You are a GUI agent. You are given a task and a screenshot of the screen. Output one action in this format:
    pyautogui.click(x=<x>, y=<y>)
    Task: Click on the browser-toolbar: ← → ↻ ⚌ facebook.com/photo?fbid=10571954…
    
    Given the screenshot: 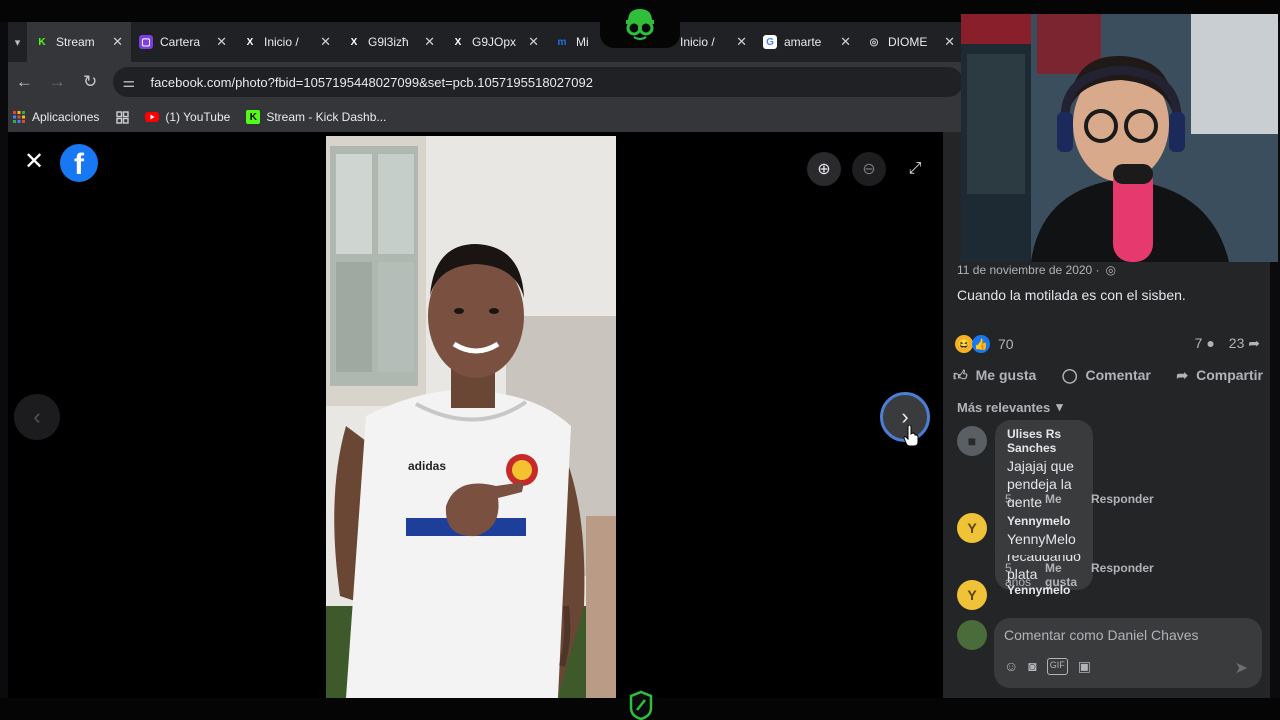 What is the action you would take?
    pyautogui.click(x=485, y=82)
    